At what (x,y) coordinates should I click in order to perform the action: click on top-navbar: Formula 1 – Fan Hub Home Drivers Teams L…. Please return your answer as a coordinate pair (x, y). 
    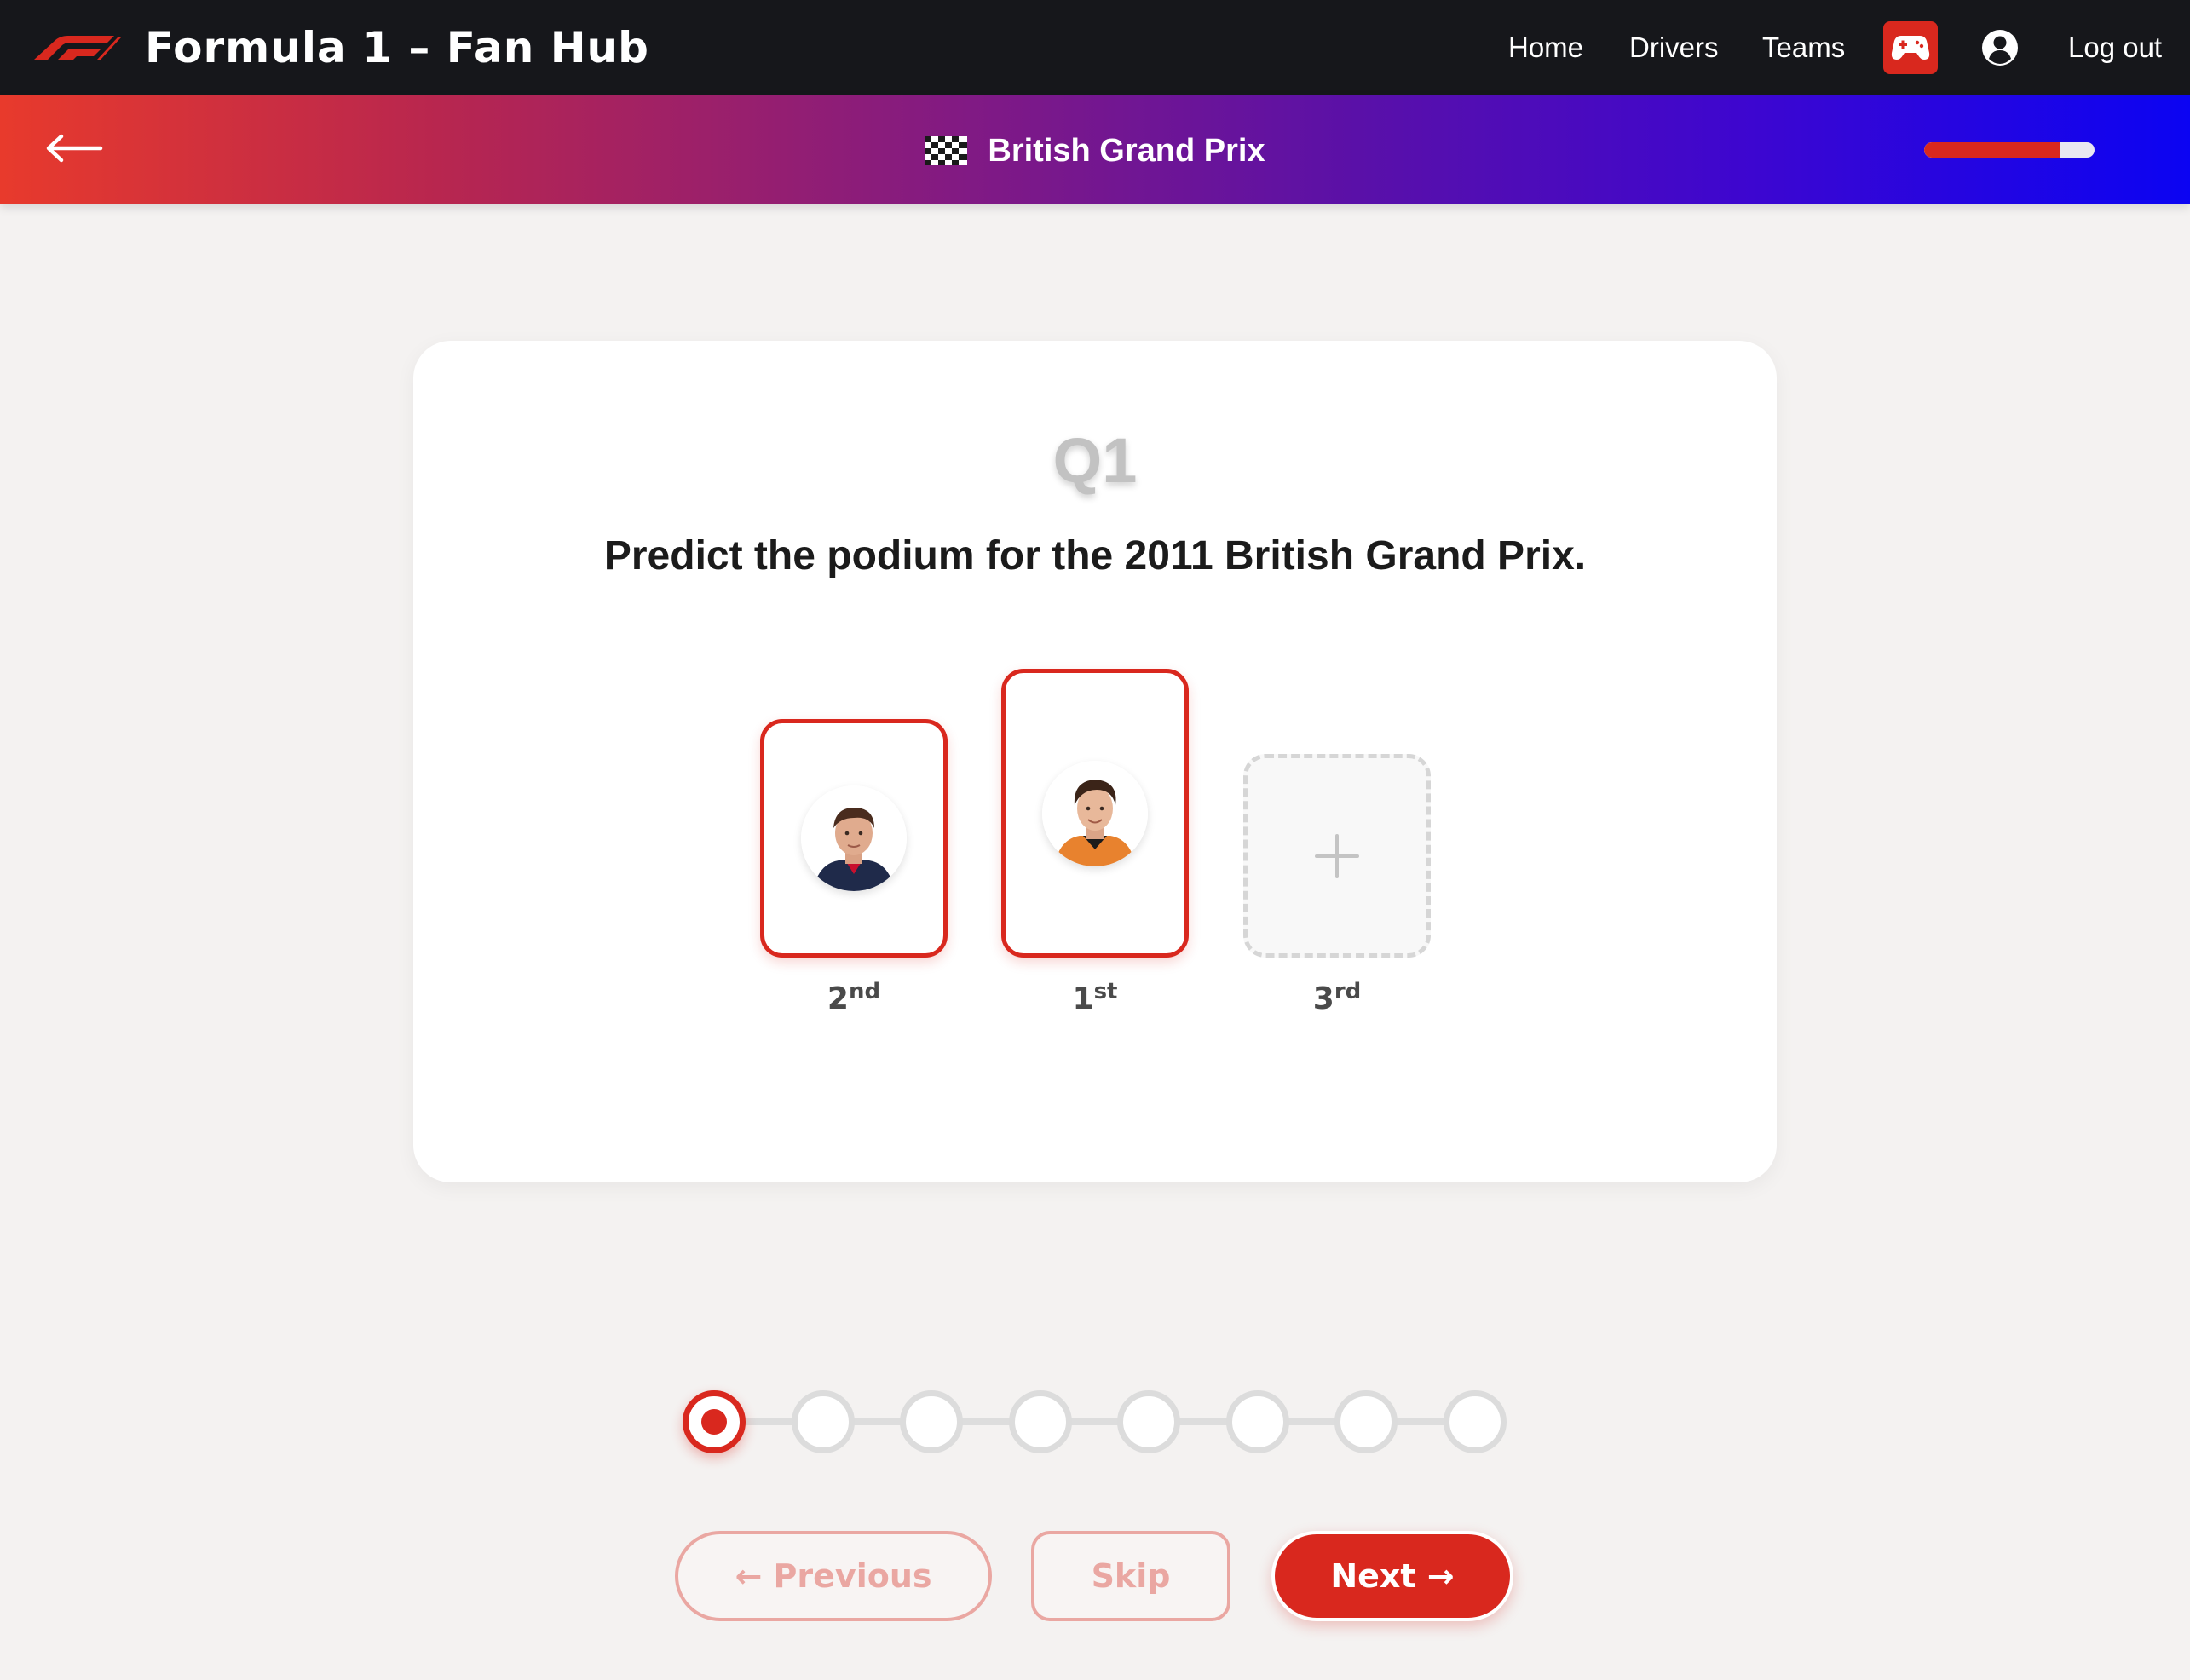
    Looking at the image, I should click on (1095, 48).